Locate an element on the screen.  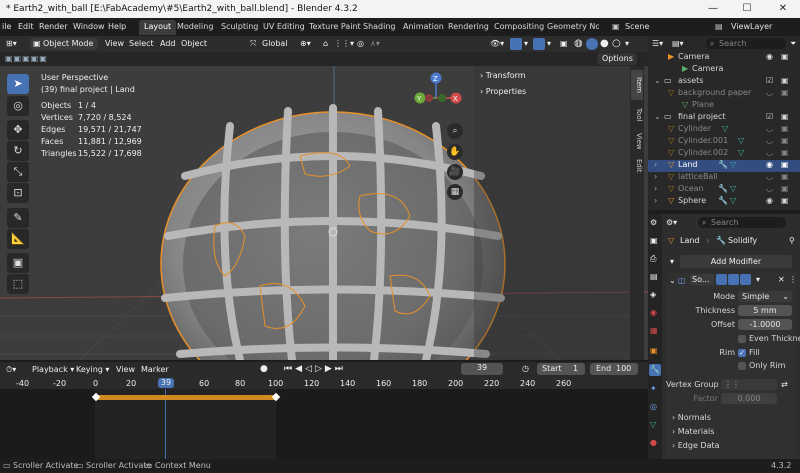
end-frame-field: End 100 is located at coordinates (614, 369).